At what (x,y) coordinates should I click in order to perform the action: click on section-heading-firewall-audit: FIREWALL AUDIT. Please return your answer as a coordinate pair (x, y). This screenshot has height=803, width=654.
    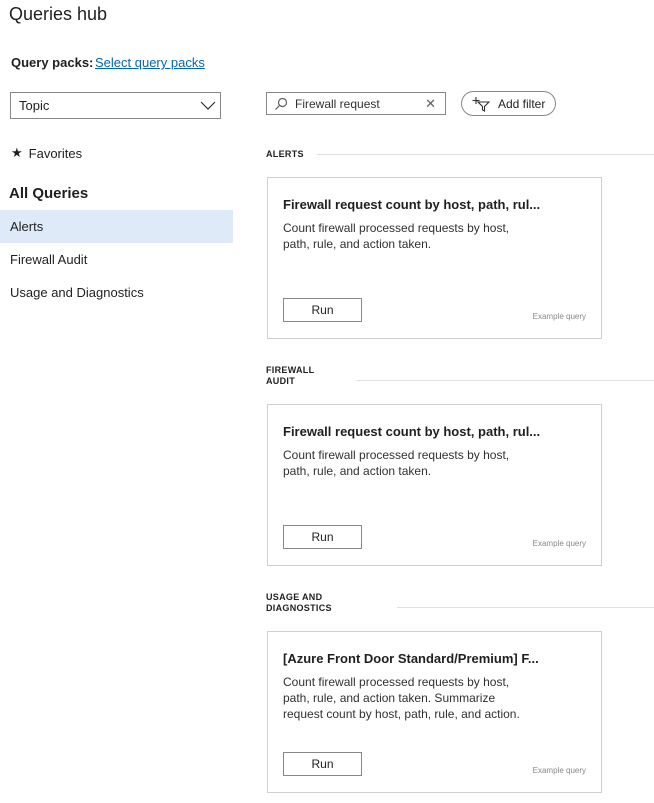
    Looking at the image, I should click on (290, 375).